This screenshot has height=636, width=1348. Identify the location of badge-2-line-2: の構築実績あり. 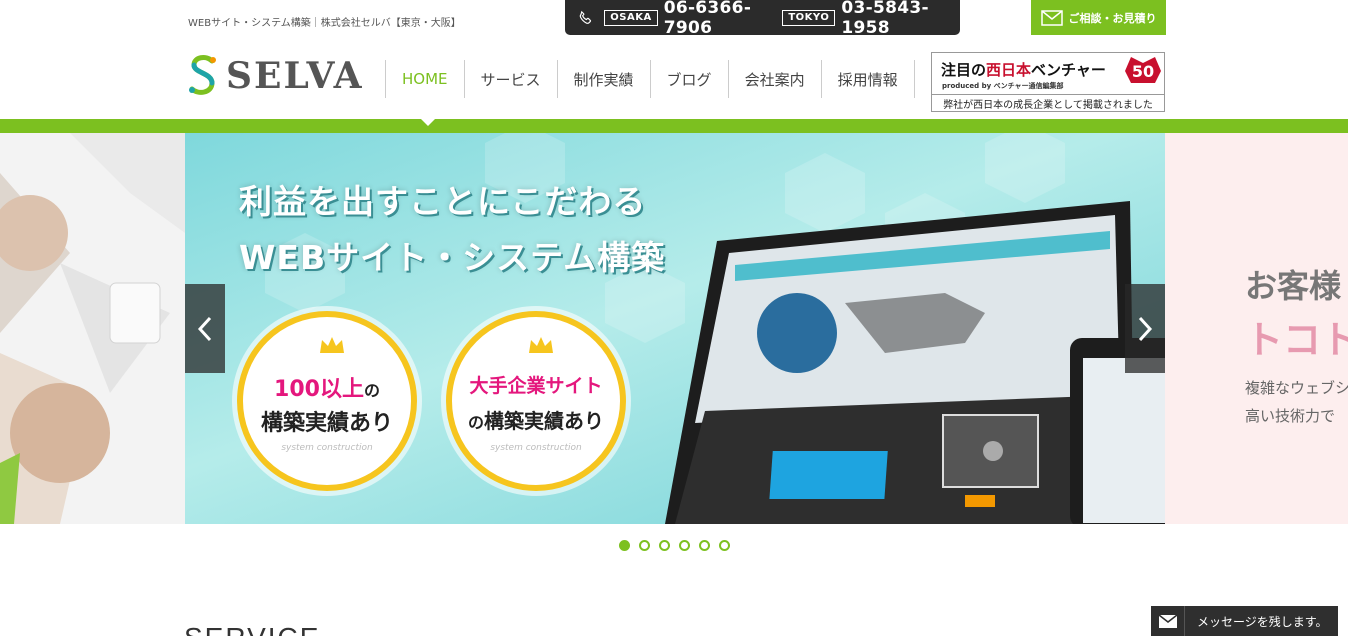
(536, 419).